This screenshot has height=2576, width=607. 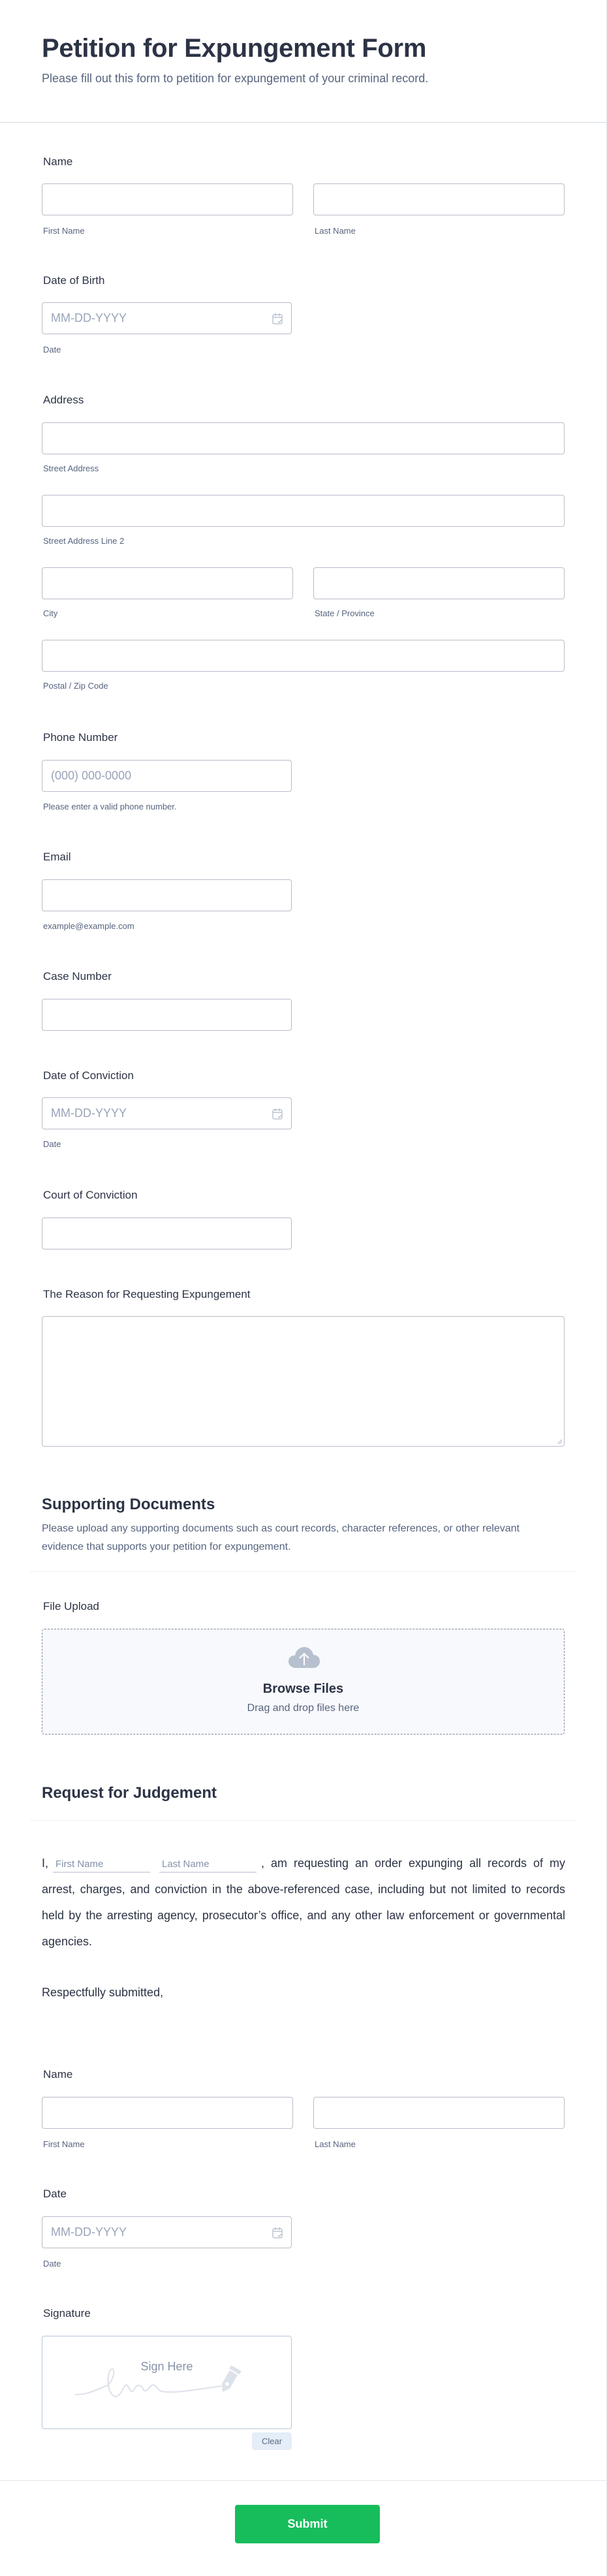 I want to click on signature-label: Signature, so click(x=67, y=2313).